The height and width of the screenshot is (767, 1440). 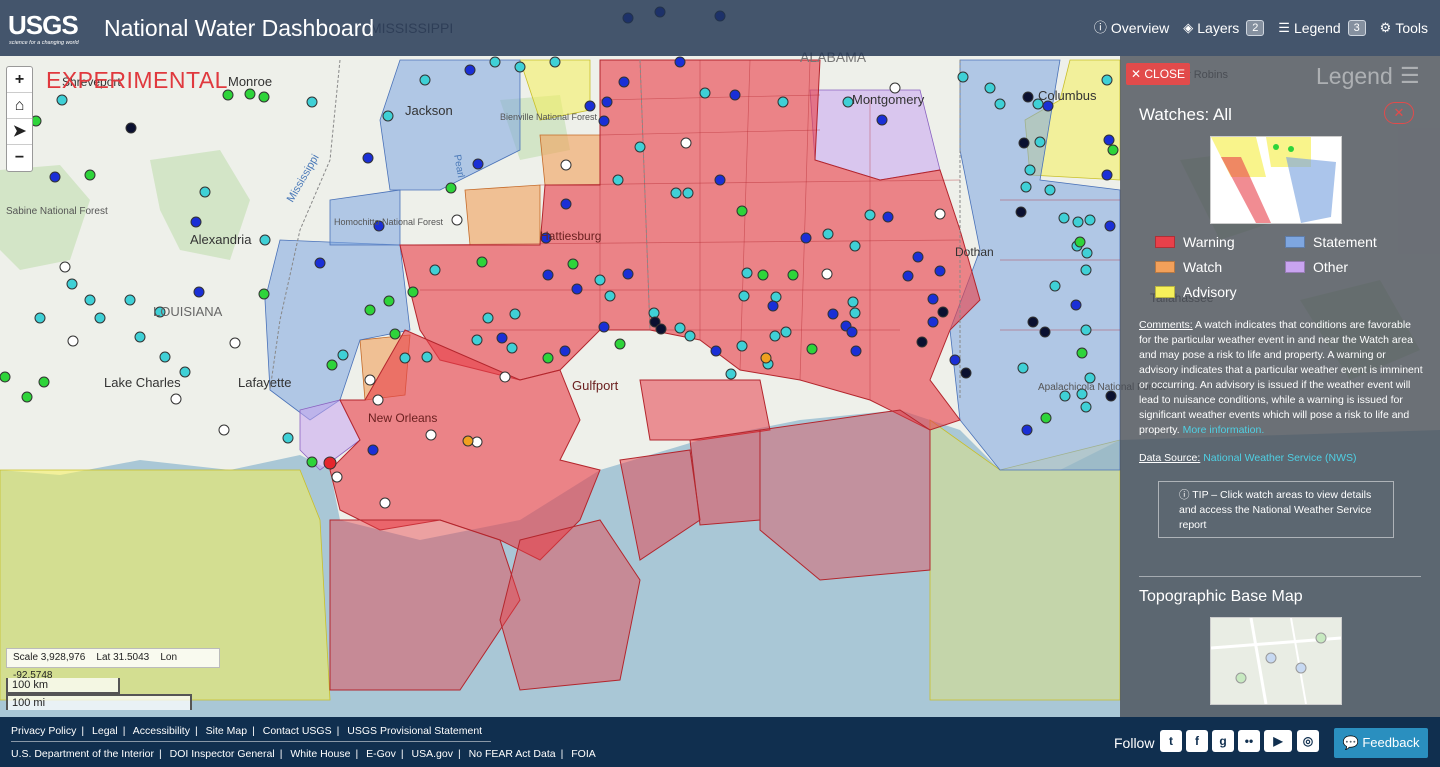 I want to click on watches-thumbnail, so click(x=1276, y=180).